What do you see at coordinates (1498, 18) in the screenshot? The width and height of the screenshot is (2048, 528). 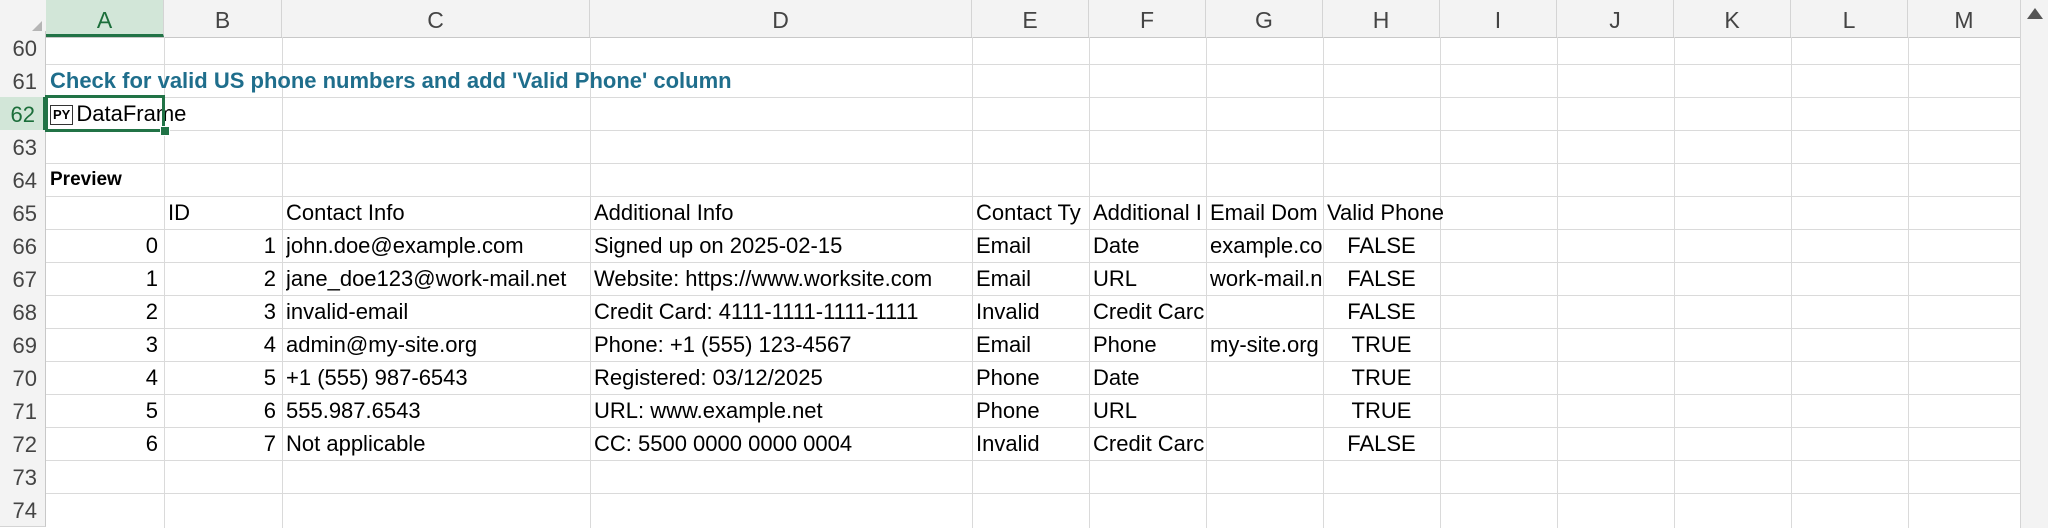 I see `column-header-i: I` at bounding box center [1498, 18].